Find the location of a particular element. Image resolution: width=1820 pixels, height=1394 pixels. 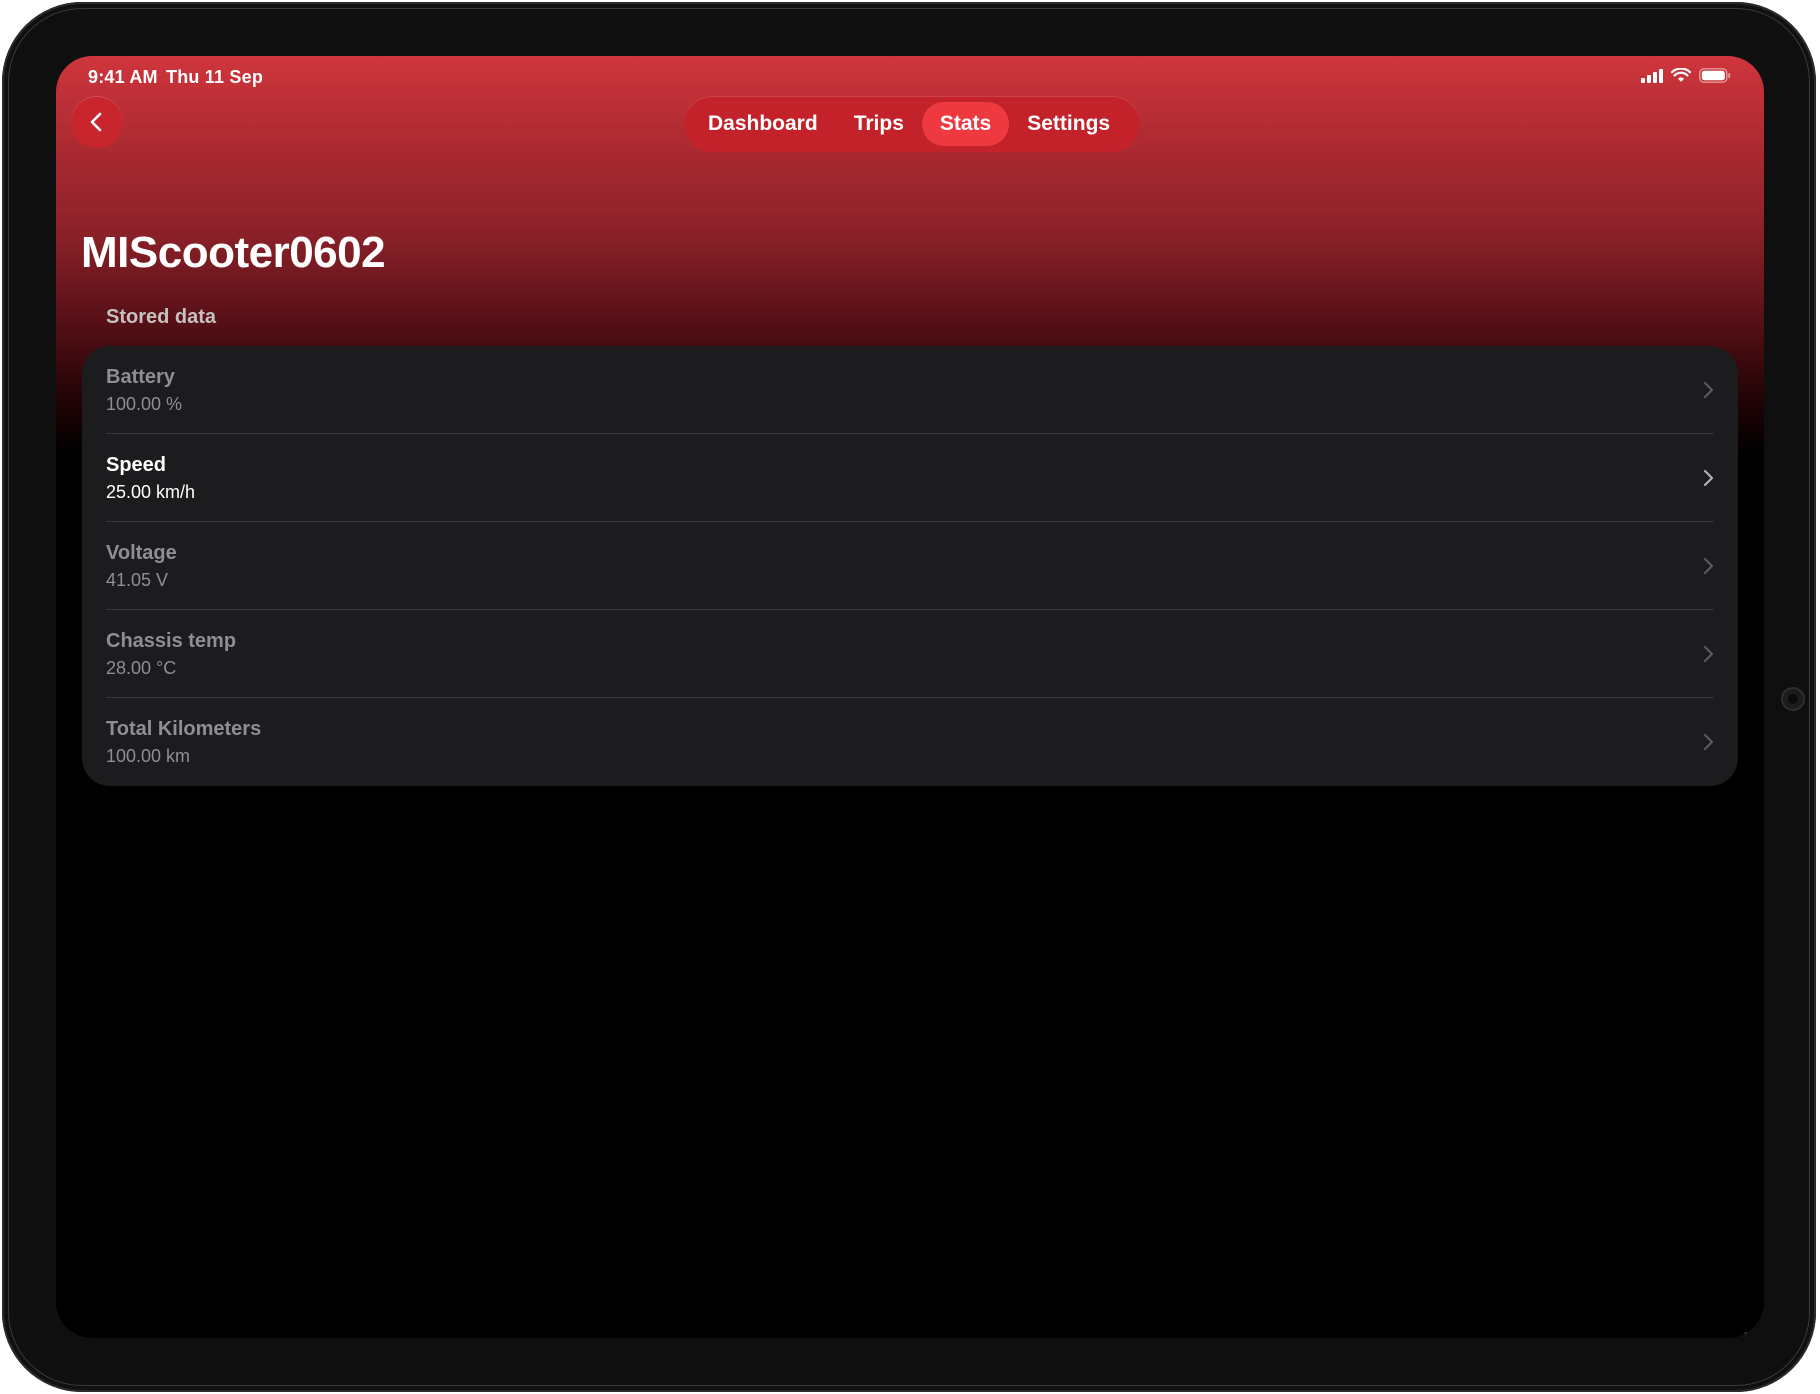

list-item-value: 100.00 km is located at coordinates (148, 756).